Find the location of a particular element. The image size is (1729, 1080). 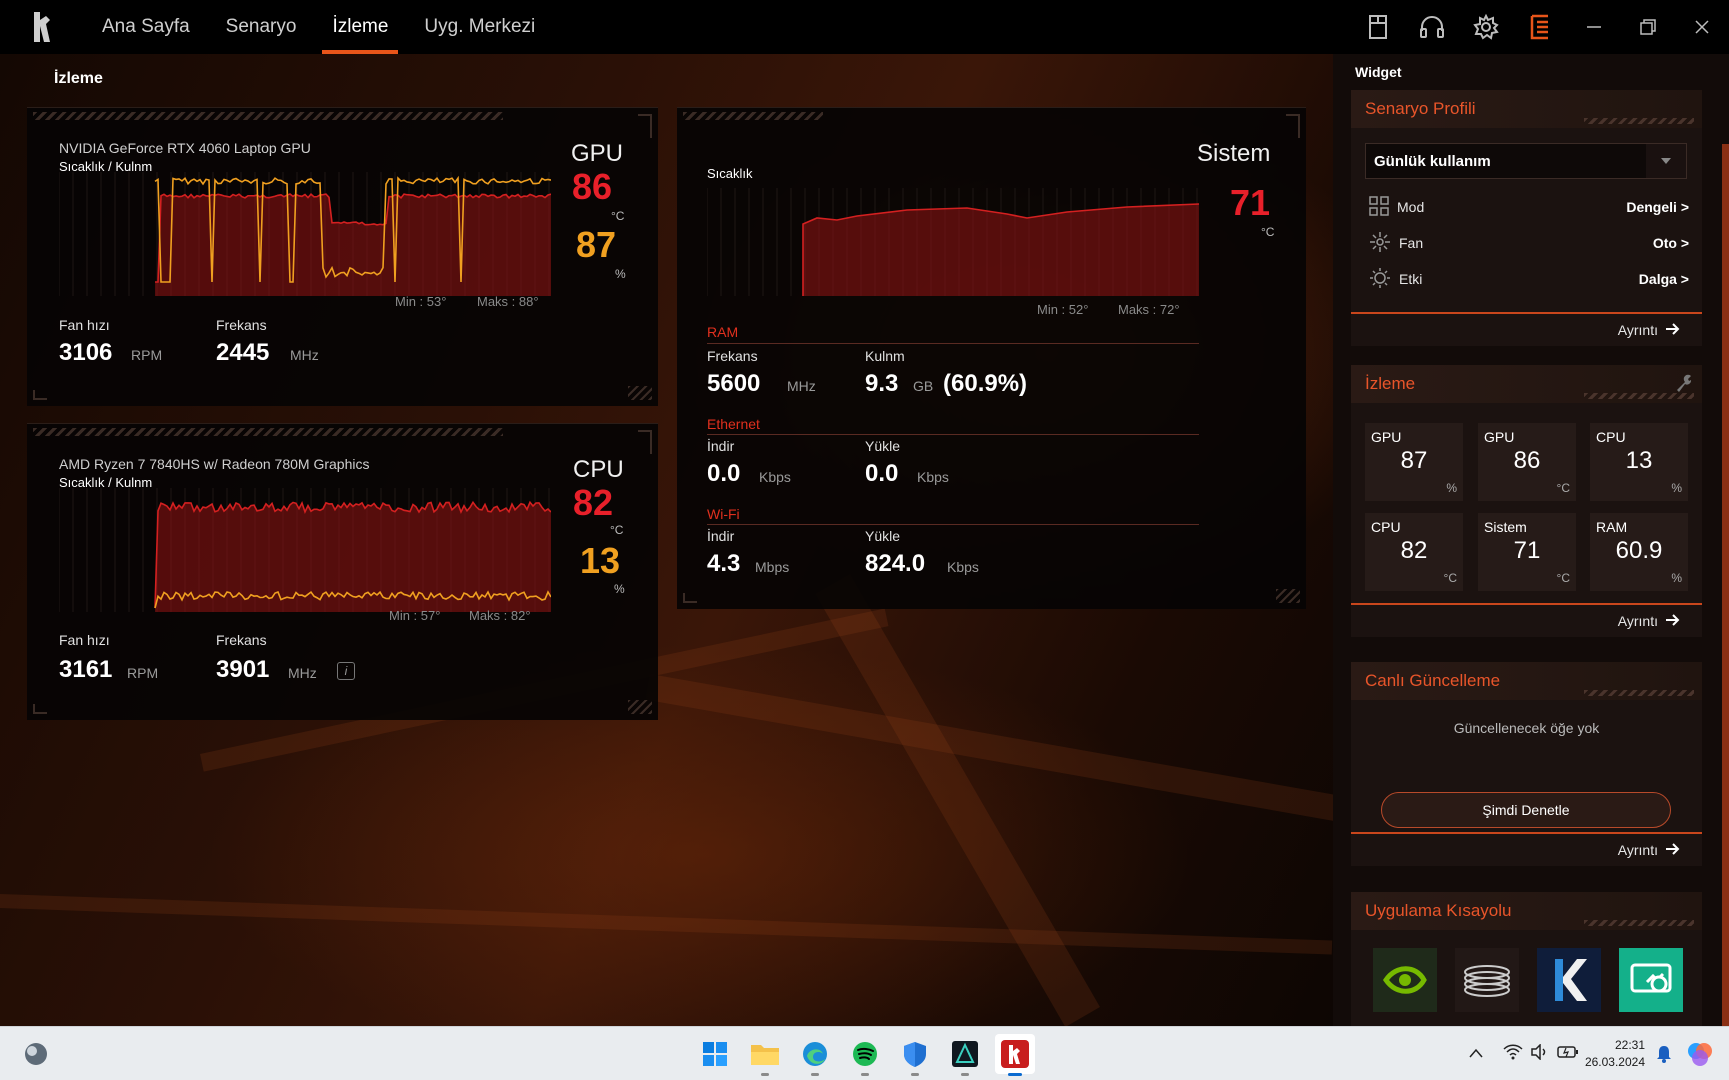

gpu-freq-unit: MHz is located at coordinates (304, 355).